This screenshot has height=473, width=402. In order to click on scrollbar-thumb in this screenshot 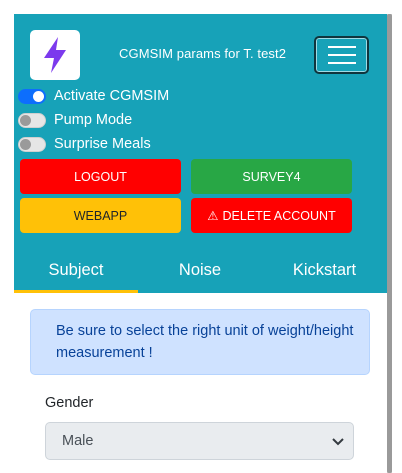, I will do `click(389, 243)`.